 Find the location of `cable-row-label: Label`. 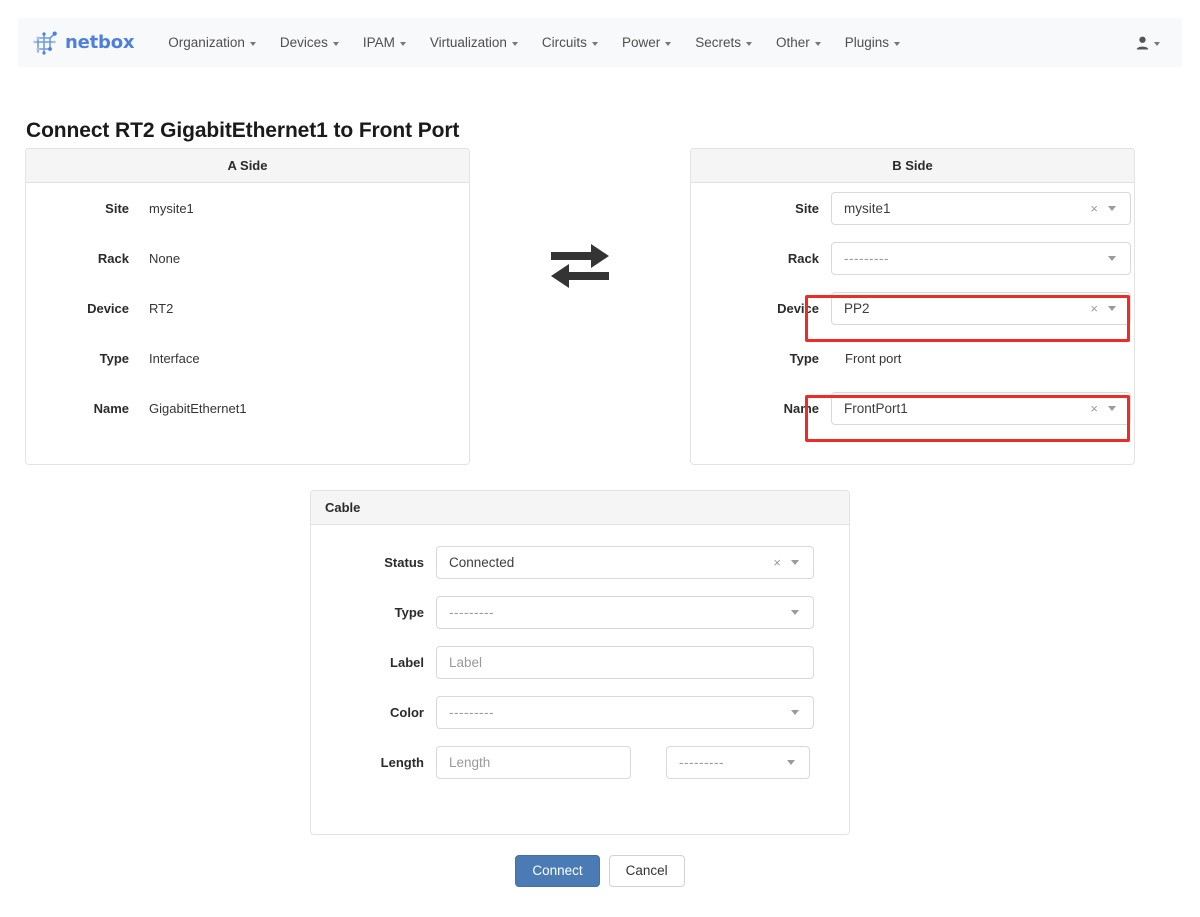

cable-row-label: Label is located at coordinates (580, 662).